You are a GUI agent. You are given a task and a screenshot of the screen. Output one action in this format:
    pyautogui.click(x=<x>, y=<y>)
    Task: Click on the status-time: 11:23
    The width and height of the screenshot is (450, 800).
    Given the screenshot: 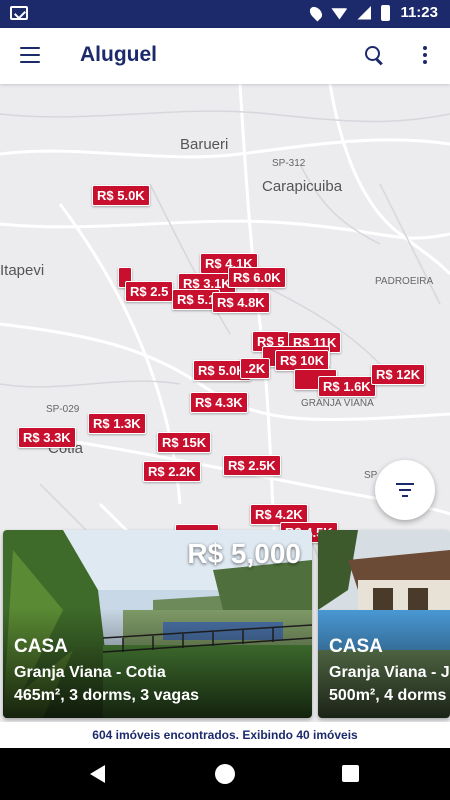 What is the action you would take?
    pyautogui.click(x=419, y=12)
    